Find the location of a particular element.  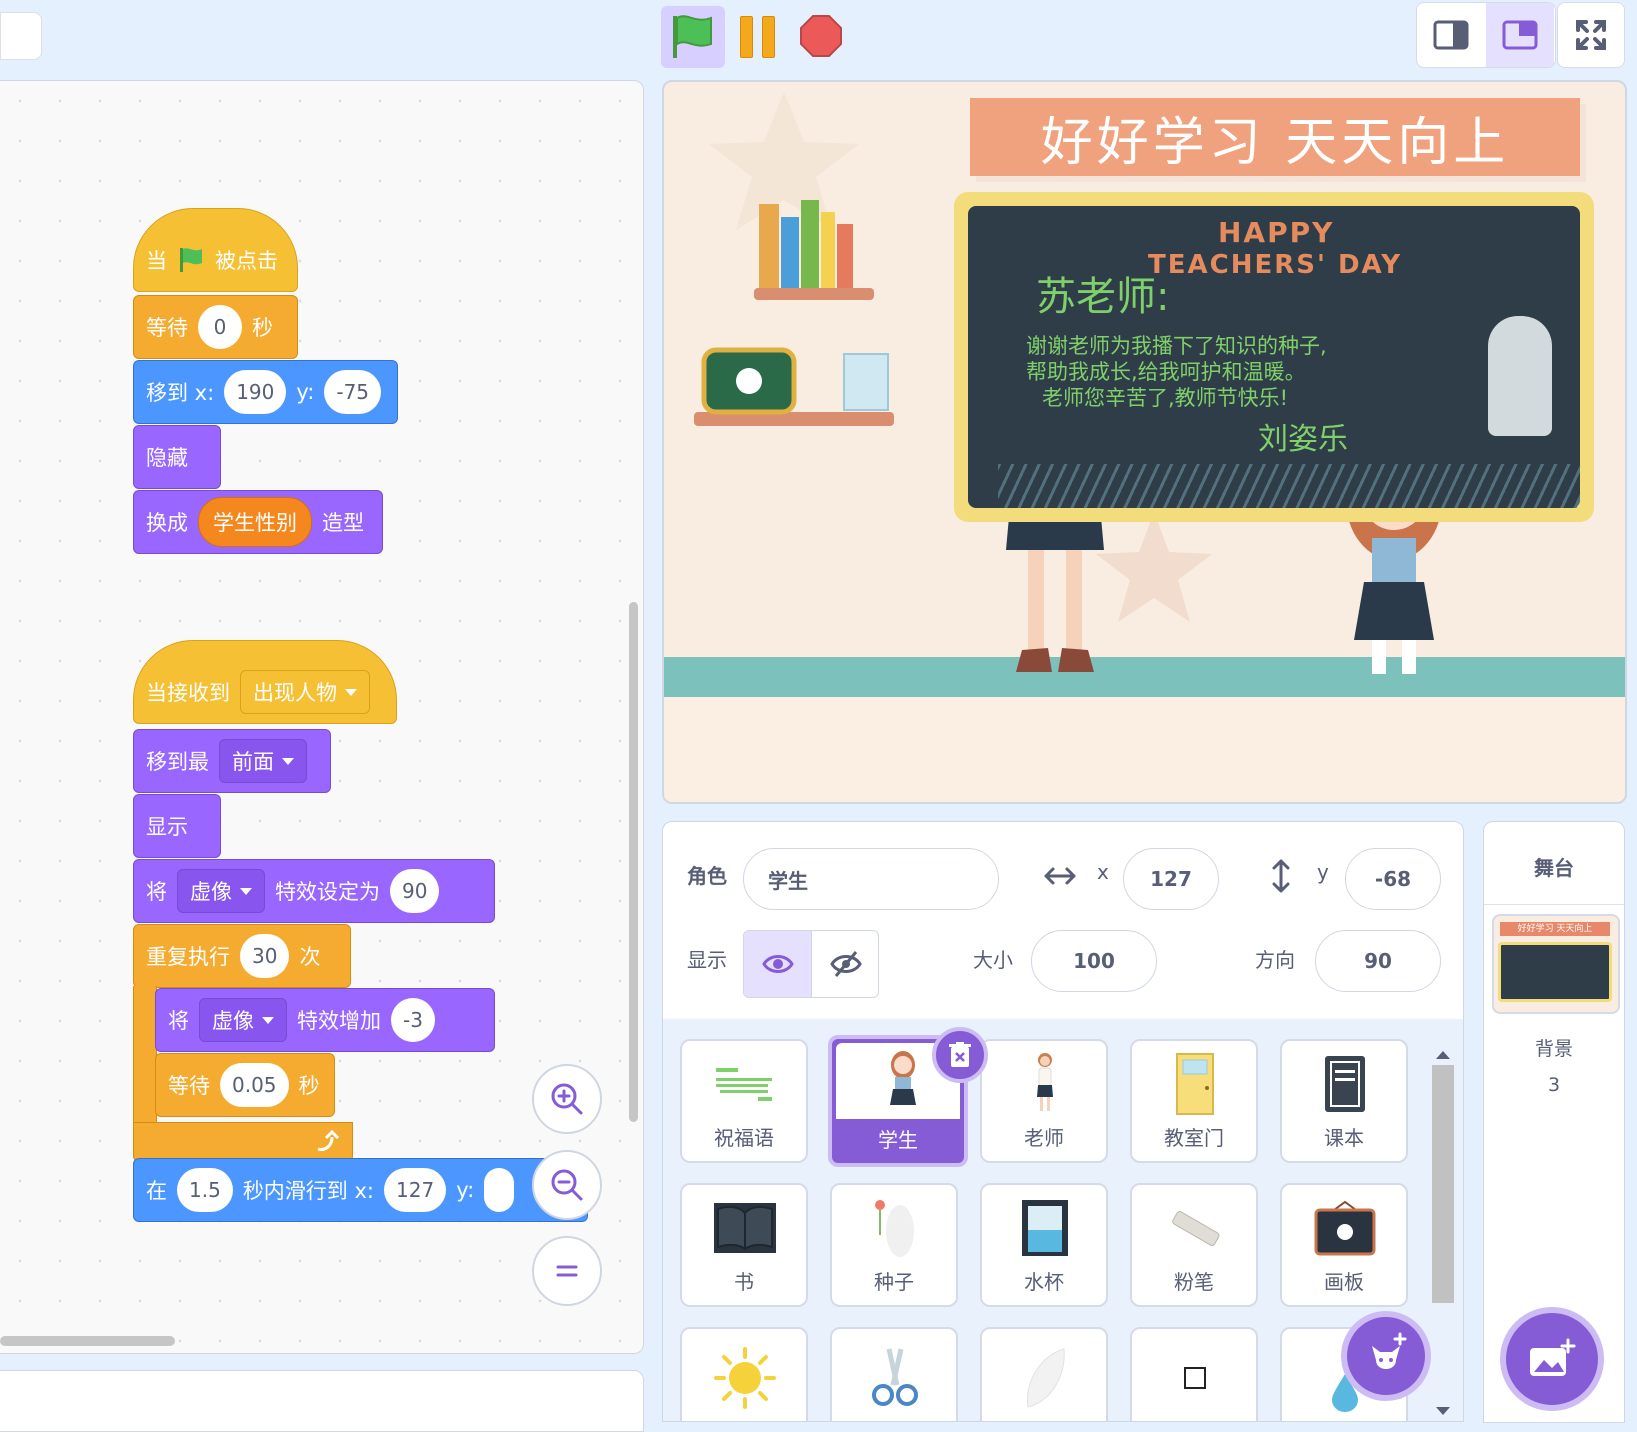

sprite-tile: 种子 is located at coordinates (894, 1245).